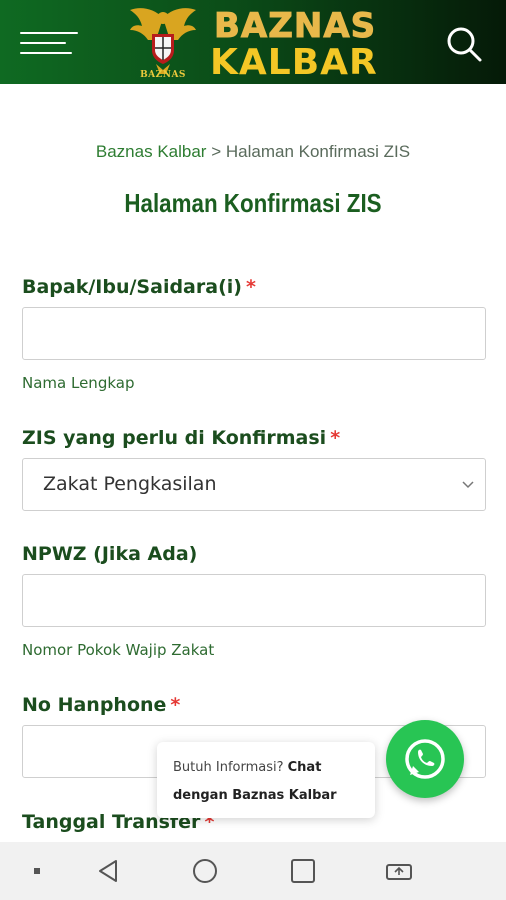  Describe the element at coordinates (318, 151) in the screenshot. I see `breadcrumb-current: Halaman Konfirmasi ZIS` at that location.